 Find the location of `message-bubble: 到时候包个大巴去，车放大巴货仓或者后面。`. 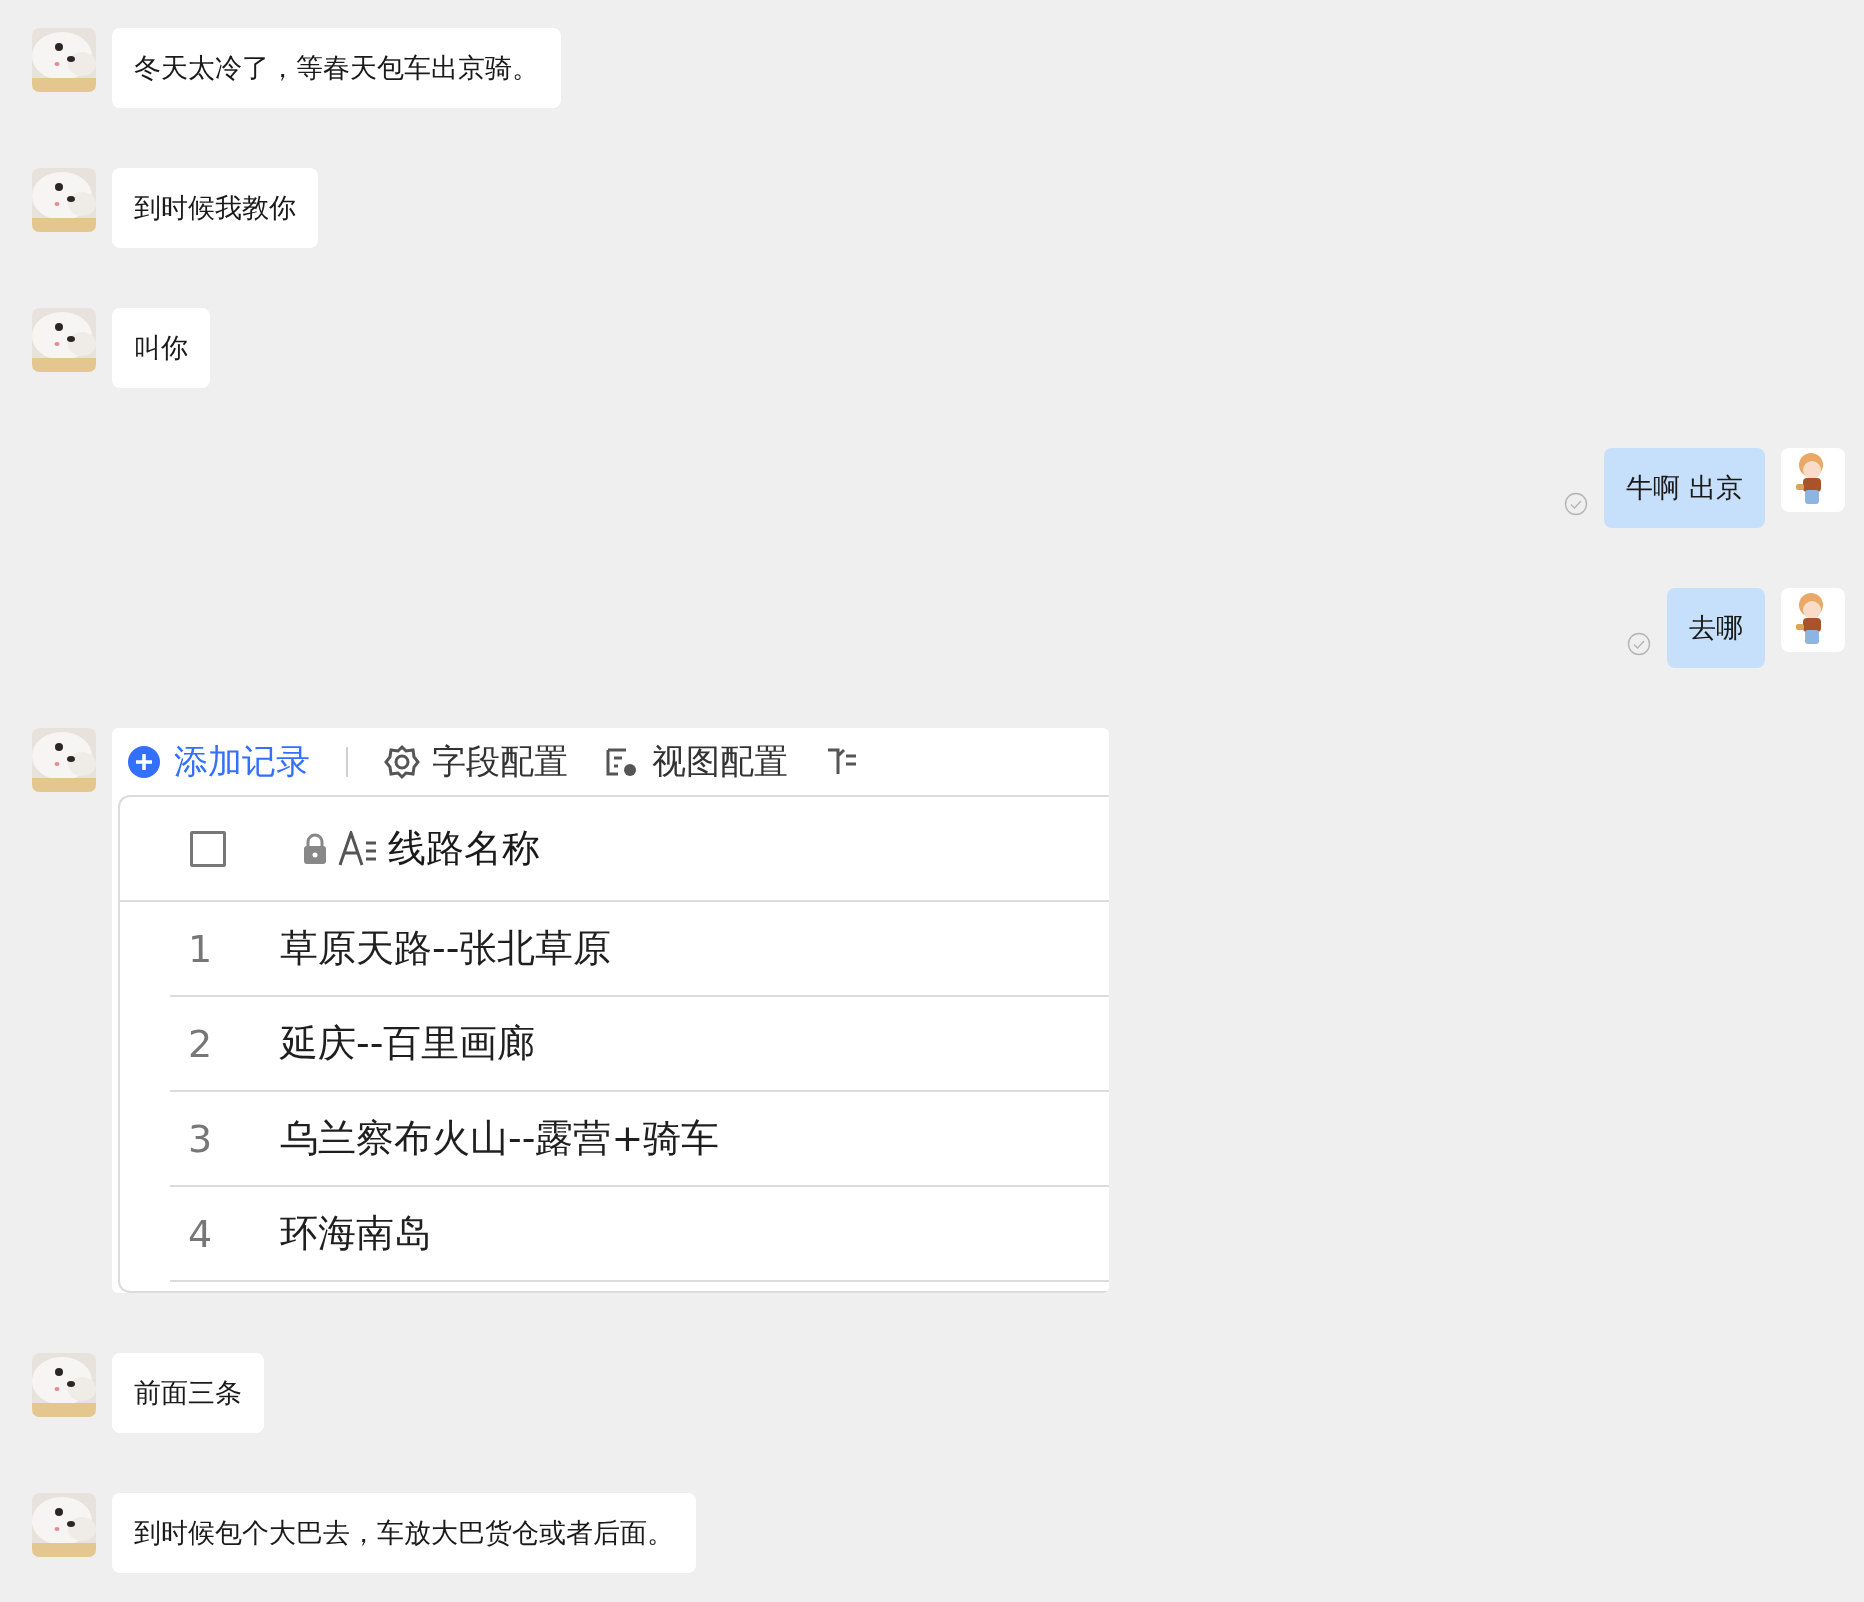

message-bubble: 到时候包个大巴去，车放大巴货仓或者后面。 is located at coordinates (404, 1533).